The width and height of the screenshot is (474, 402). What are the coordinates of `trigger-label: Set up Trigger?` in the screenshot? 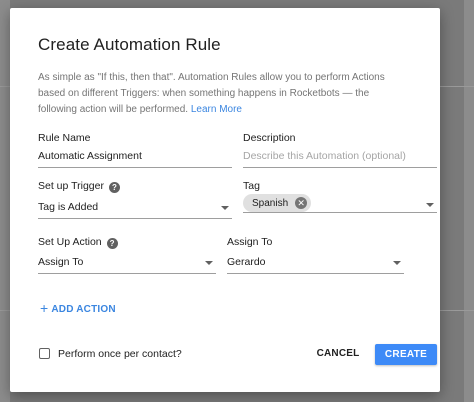 It's located at (79, 186).